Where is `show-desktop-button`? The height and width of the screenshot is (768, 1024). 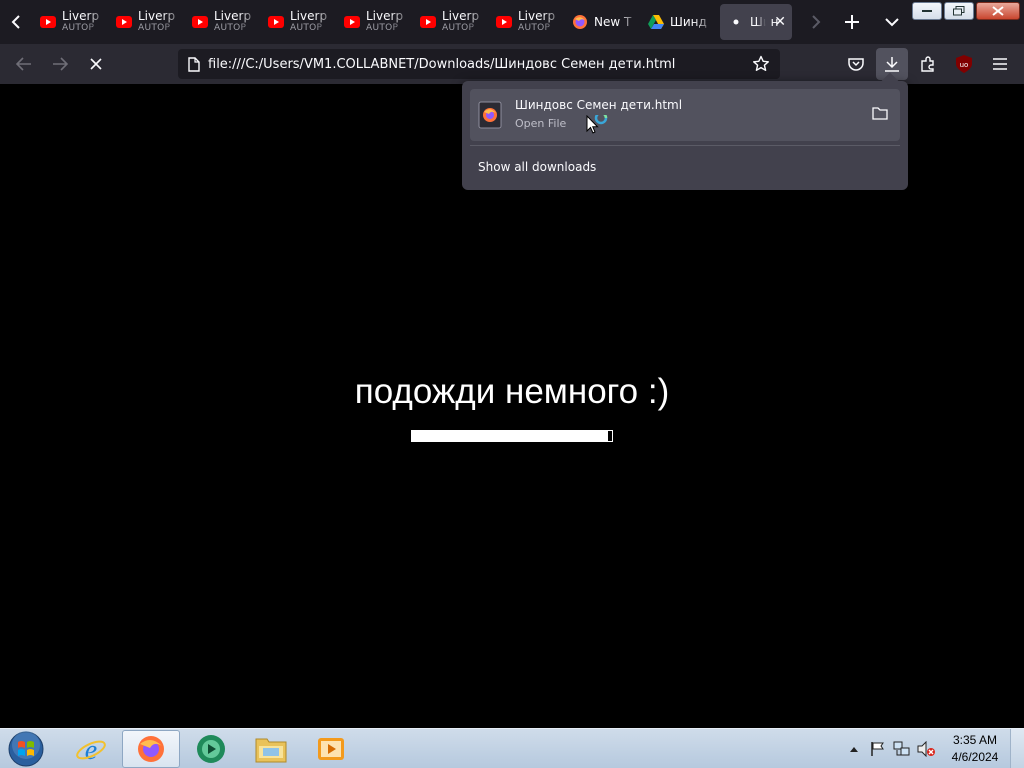 show-desktop-button is located at coordinates (1017, 748).